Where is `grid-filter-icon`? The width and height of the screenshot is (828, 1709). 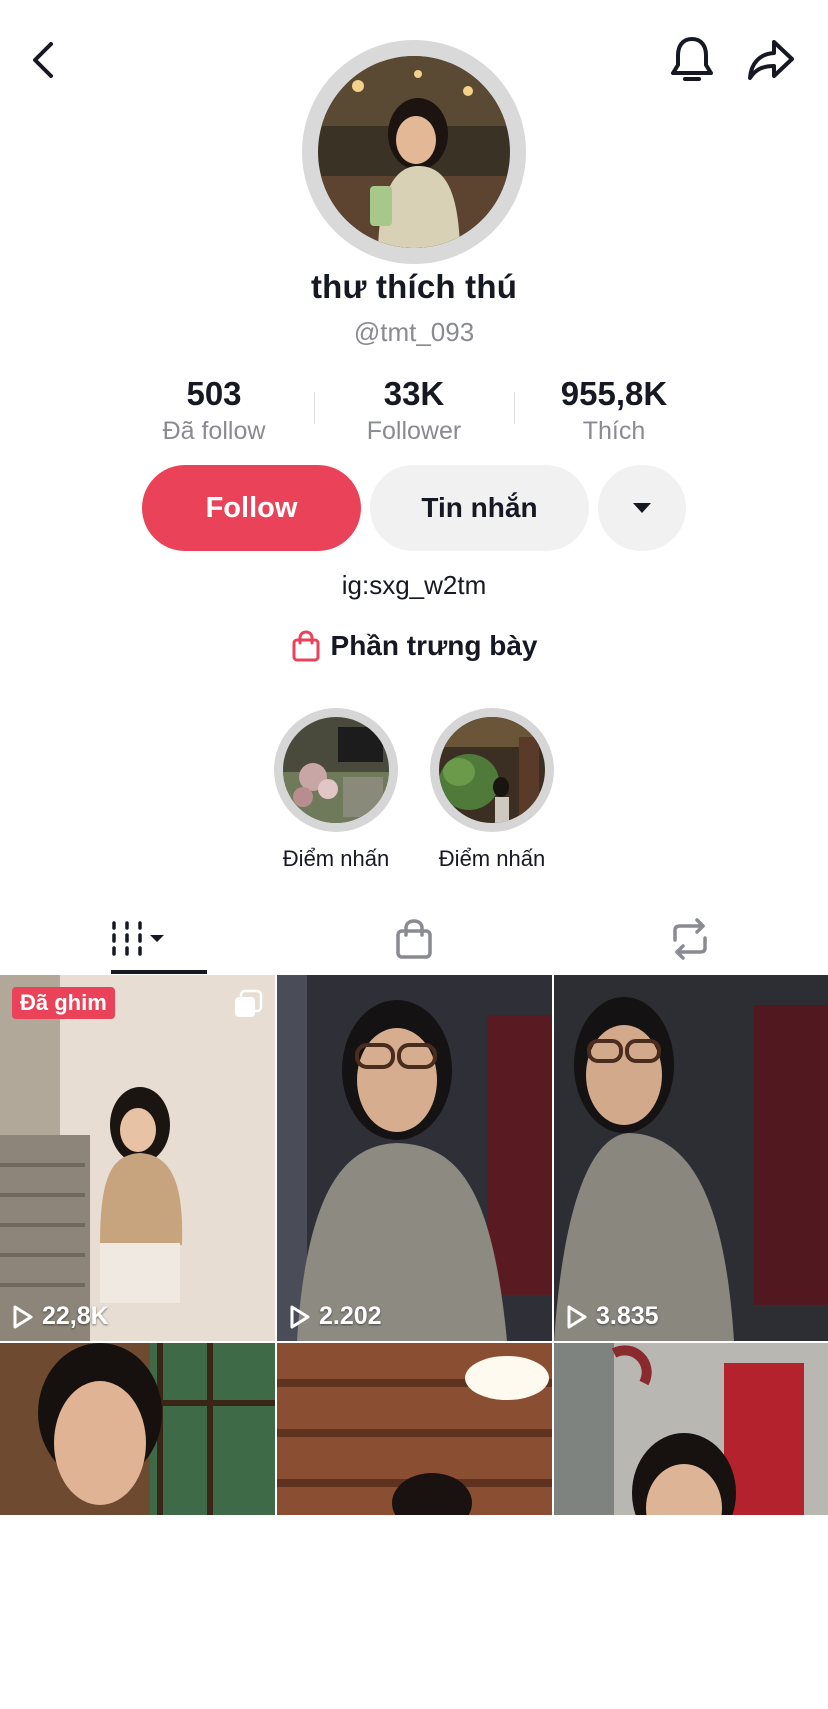 grid-filter-icon is located at coordinates (138, 938).